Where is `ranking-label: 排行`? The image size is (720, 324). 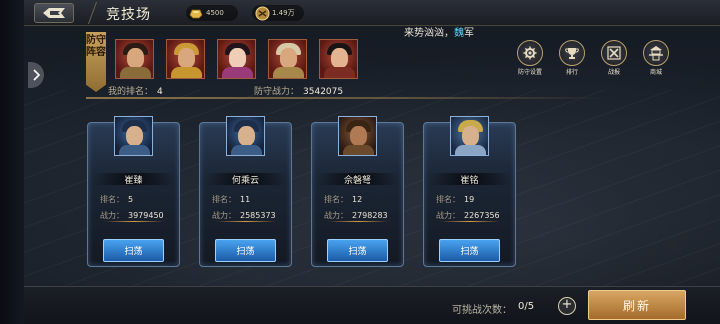
ranking-label: 排行 is located at coordinates (571, 72).